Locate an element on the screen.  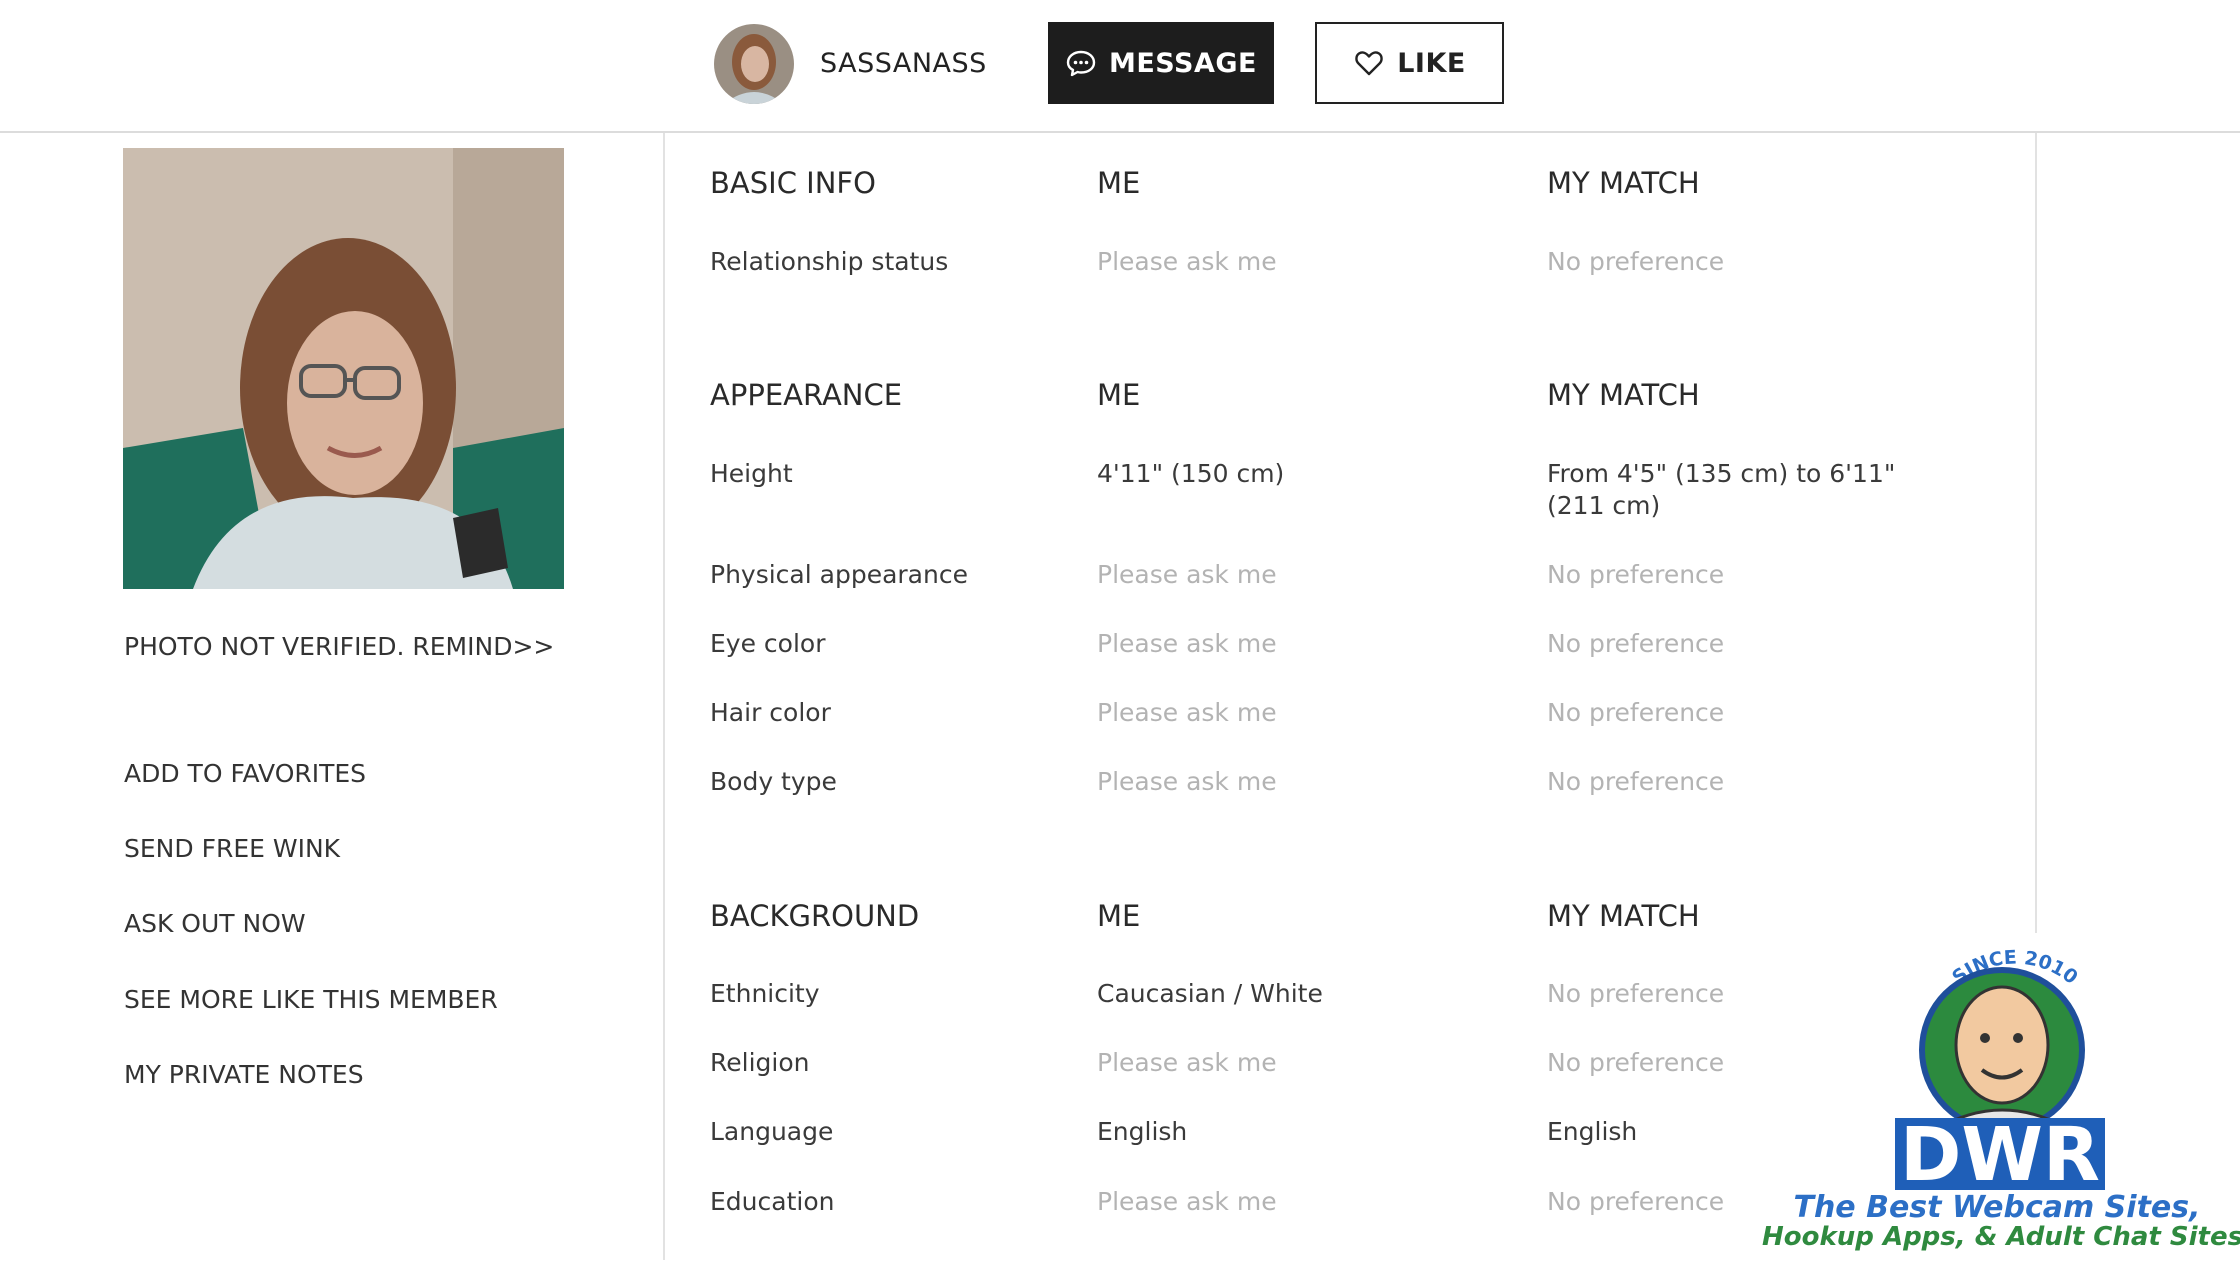
row-me-height: 4'11" (150 cm) is located at coordinates (1191, 473).